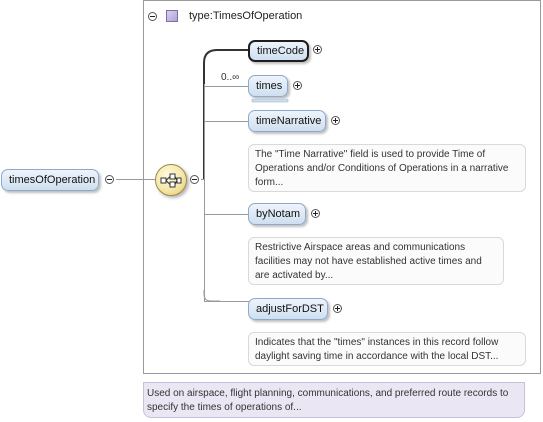  I want to click on byNotam-label: byNotam, so click(278, 214).